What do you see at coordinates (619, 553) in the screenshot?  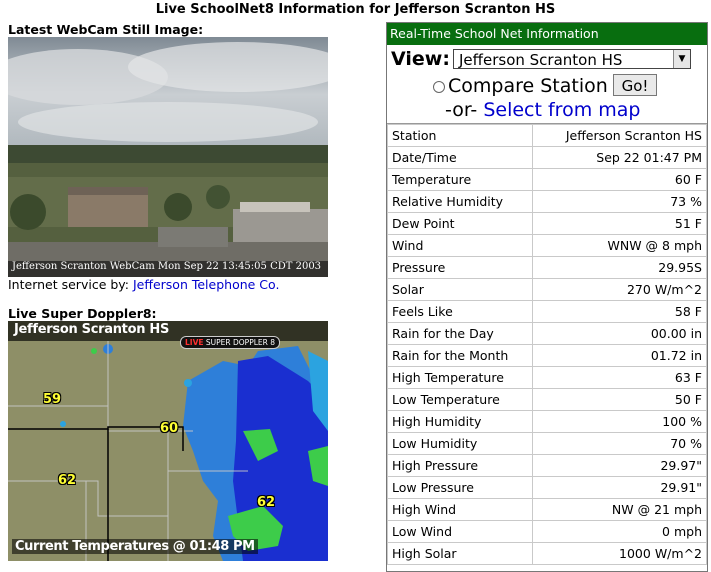 I see `row-value: 1000 W/m^2` at bounding box center [619, 553].